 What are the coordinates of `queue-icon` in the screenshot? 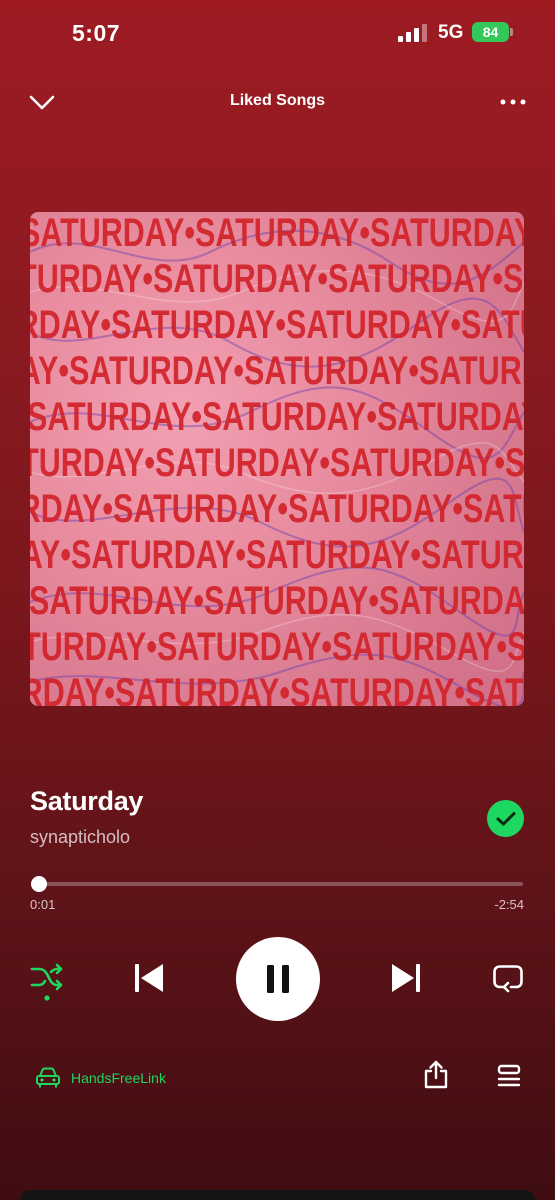 It's located at (509, 1076).